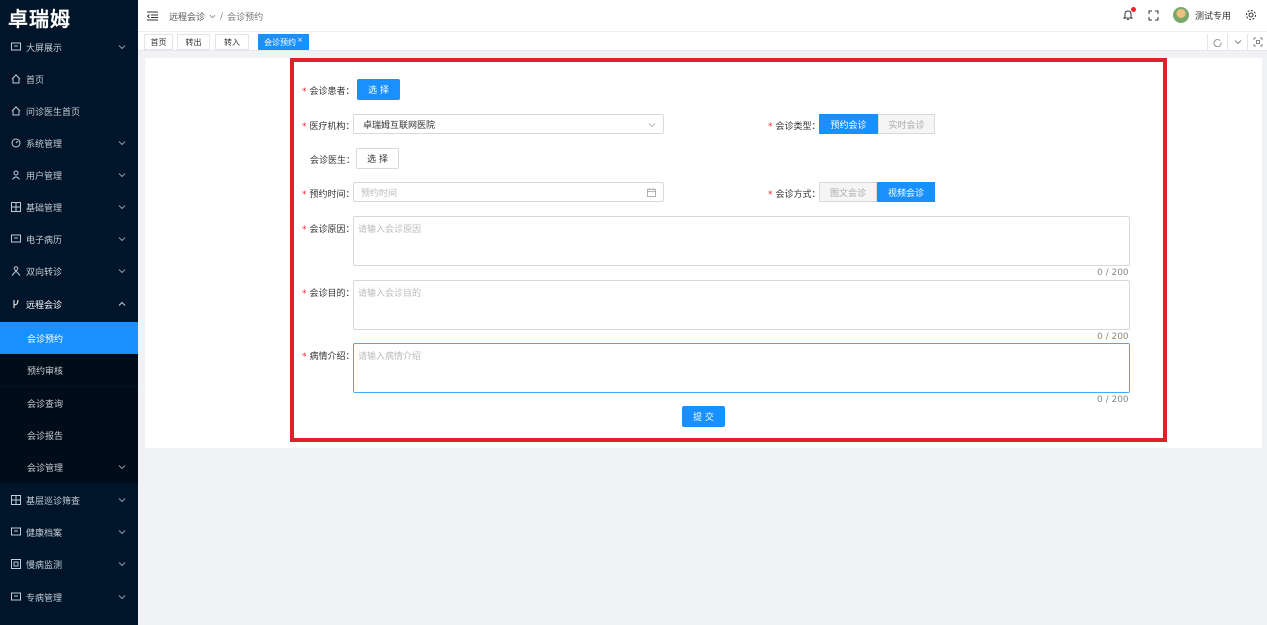  I want to click on condition-placeholder: 请输入病情介绍, so click(390, 357).